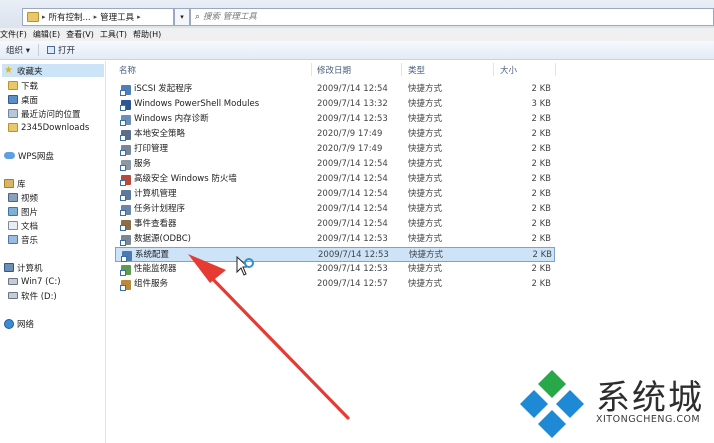 The width and height of the screenshot is (714, 443). Describe the element at coordinates (357, 34) in the screenshot. I see `menu-bar: 文件(F) 编辑(E) 查看(V) 工具(T) 帮助(H)` at that location.